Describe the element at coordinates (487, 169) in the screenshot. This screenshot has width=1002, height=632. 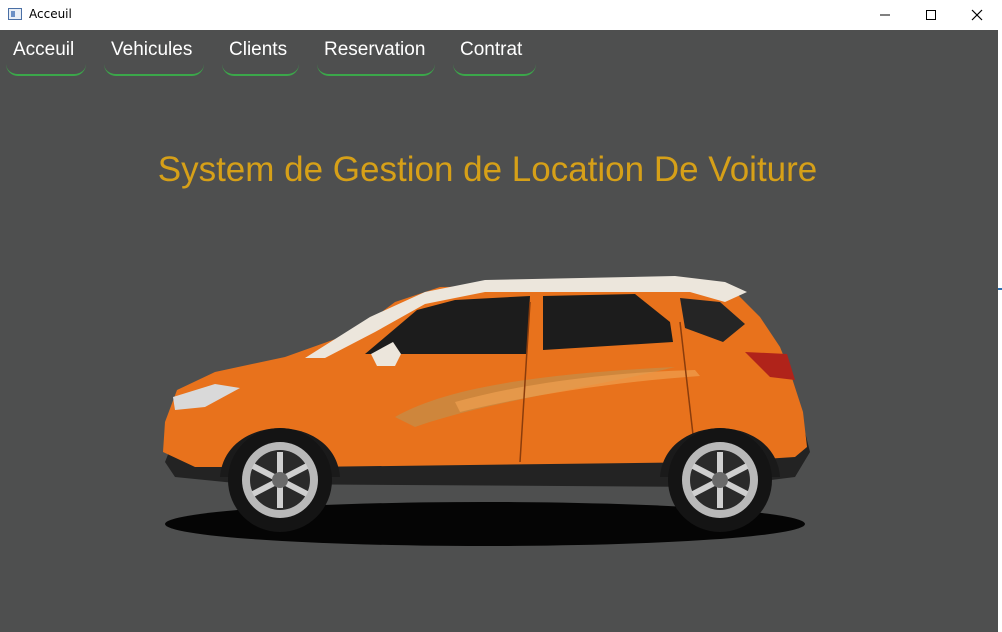
I see `page-title: System de Gestion de Location De Voiture` at that location.